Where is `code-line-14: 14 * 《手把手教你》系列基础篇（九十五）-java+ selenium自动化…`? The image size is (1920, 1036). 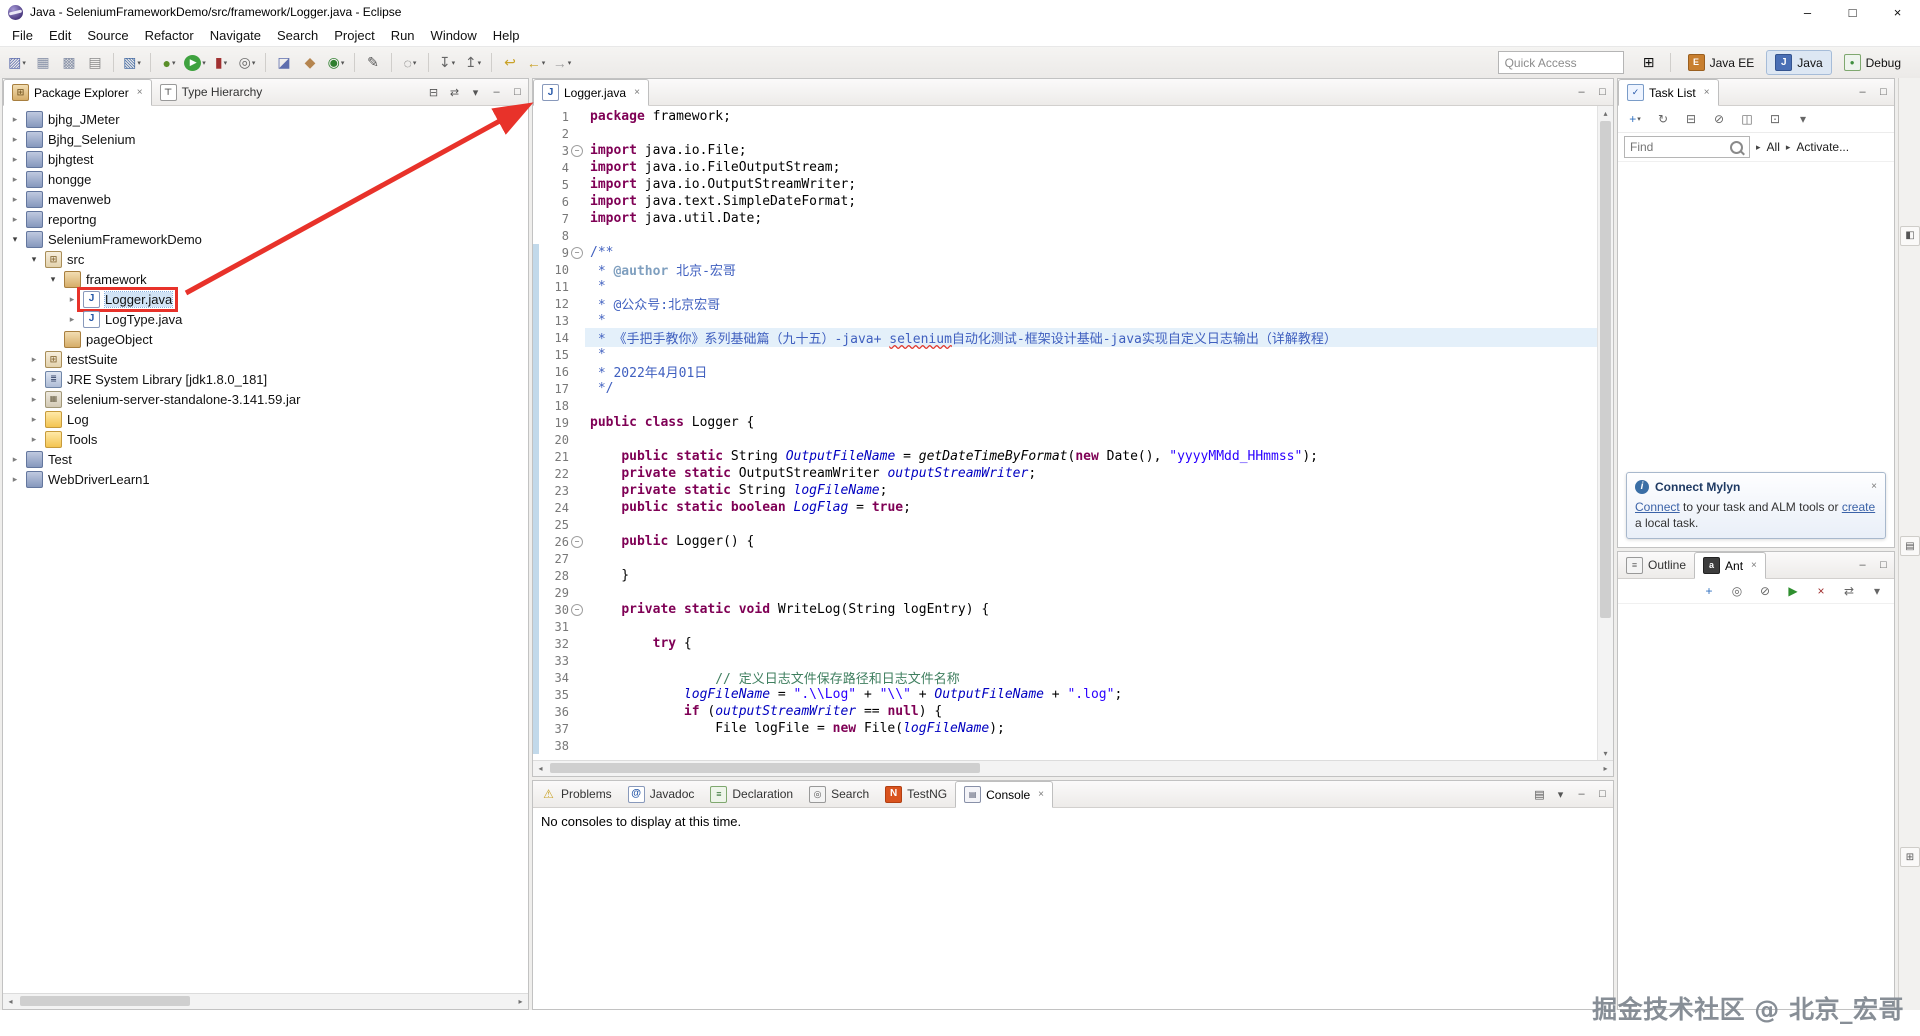
code-line-14: 14 * 《手把手教你》系列基础篇（九十五）-java+ selenium自动化… is located at coordinates (1065, 337).